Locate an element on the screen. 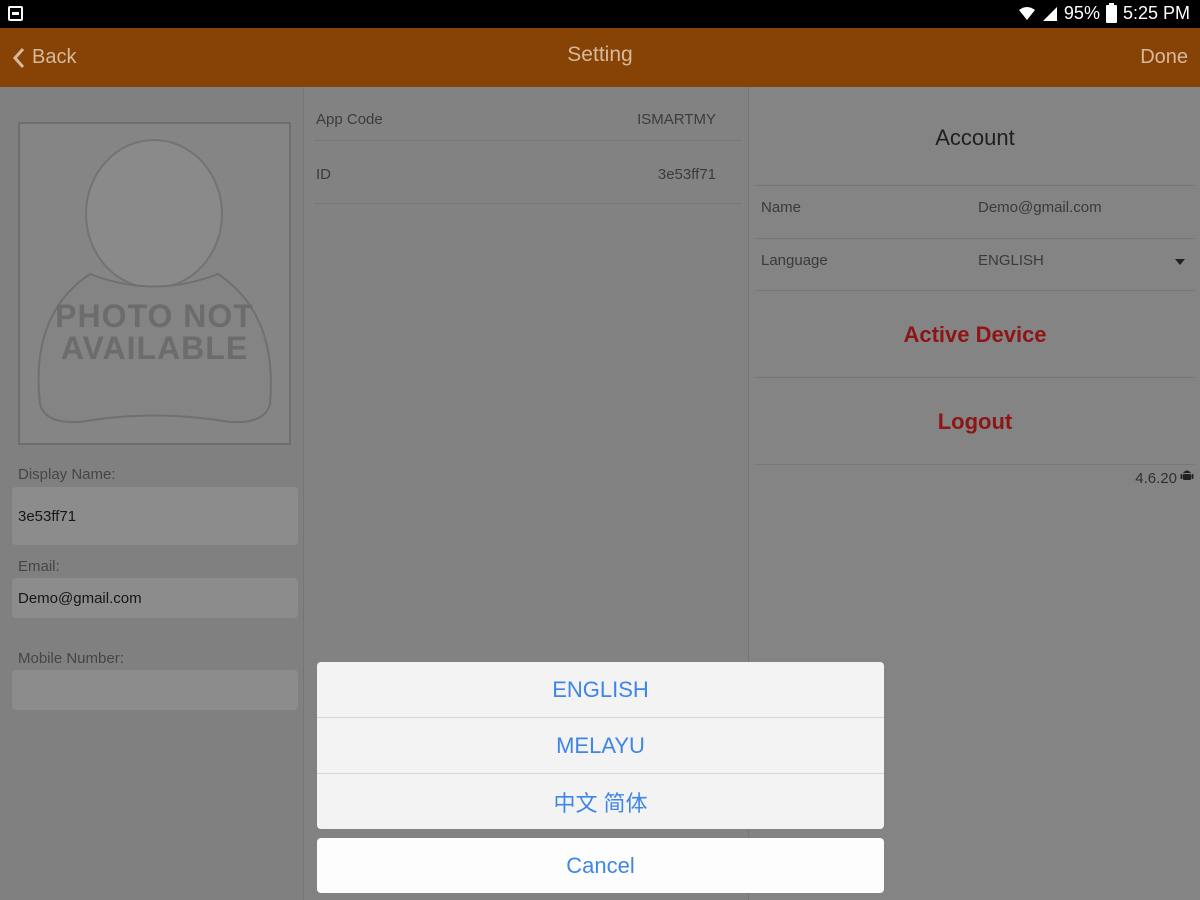  language-row: Language ENGLISH is located at coordinates (975, 264).